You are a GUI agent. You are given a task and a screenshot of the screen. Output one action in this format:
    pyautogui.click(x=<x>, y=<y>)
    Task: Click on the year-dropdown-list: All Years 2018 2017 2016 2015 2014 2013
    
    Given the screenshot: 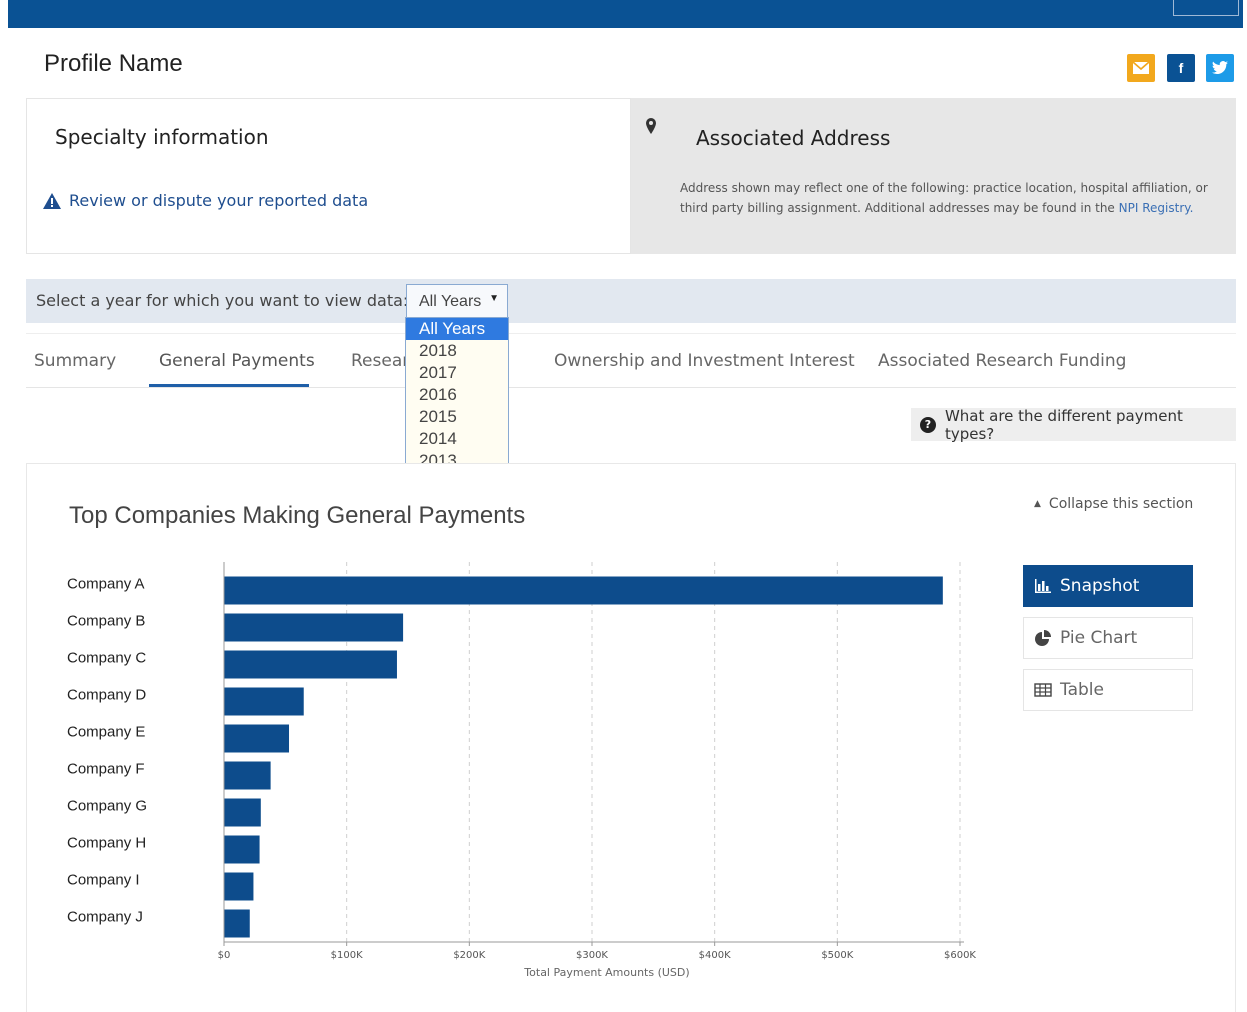 What is the action you would take?
    pyautogui.click(x=457, y=395)
    